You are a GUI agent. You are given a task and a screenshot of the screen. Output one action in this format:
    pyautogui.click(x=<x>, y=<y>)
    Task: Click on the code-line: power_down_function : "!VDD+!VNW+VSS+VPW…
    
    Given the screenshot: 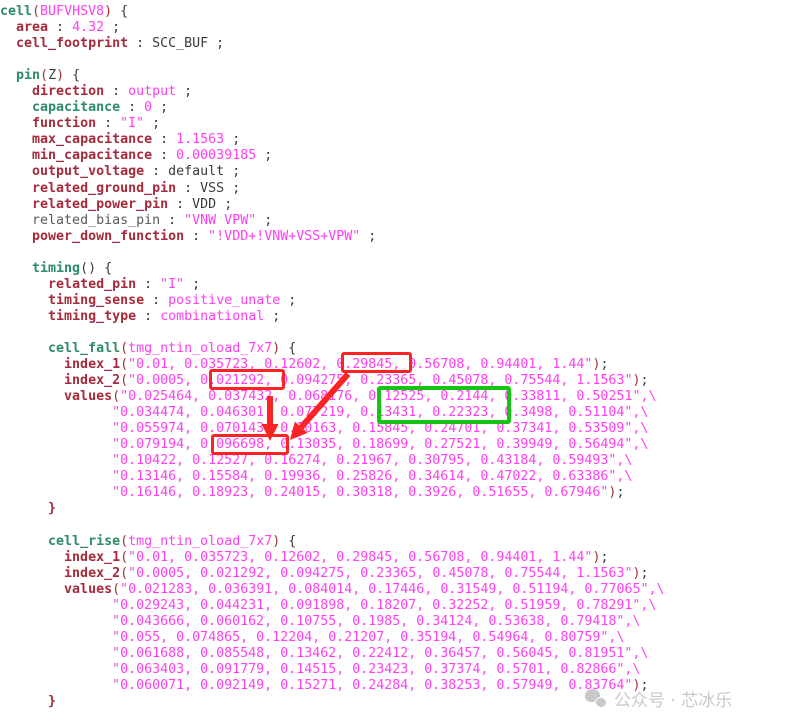 What is the action you would take?
    pyautogui.click(x=398, y=237)
    